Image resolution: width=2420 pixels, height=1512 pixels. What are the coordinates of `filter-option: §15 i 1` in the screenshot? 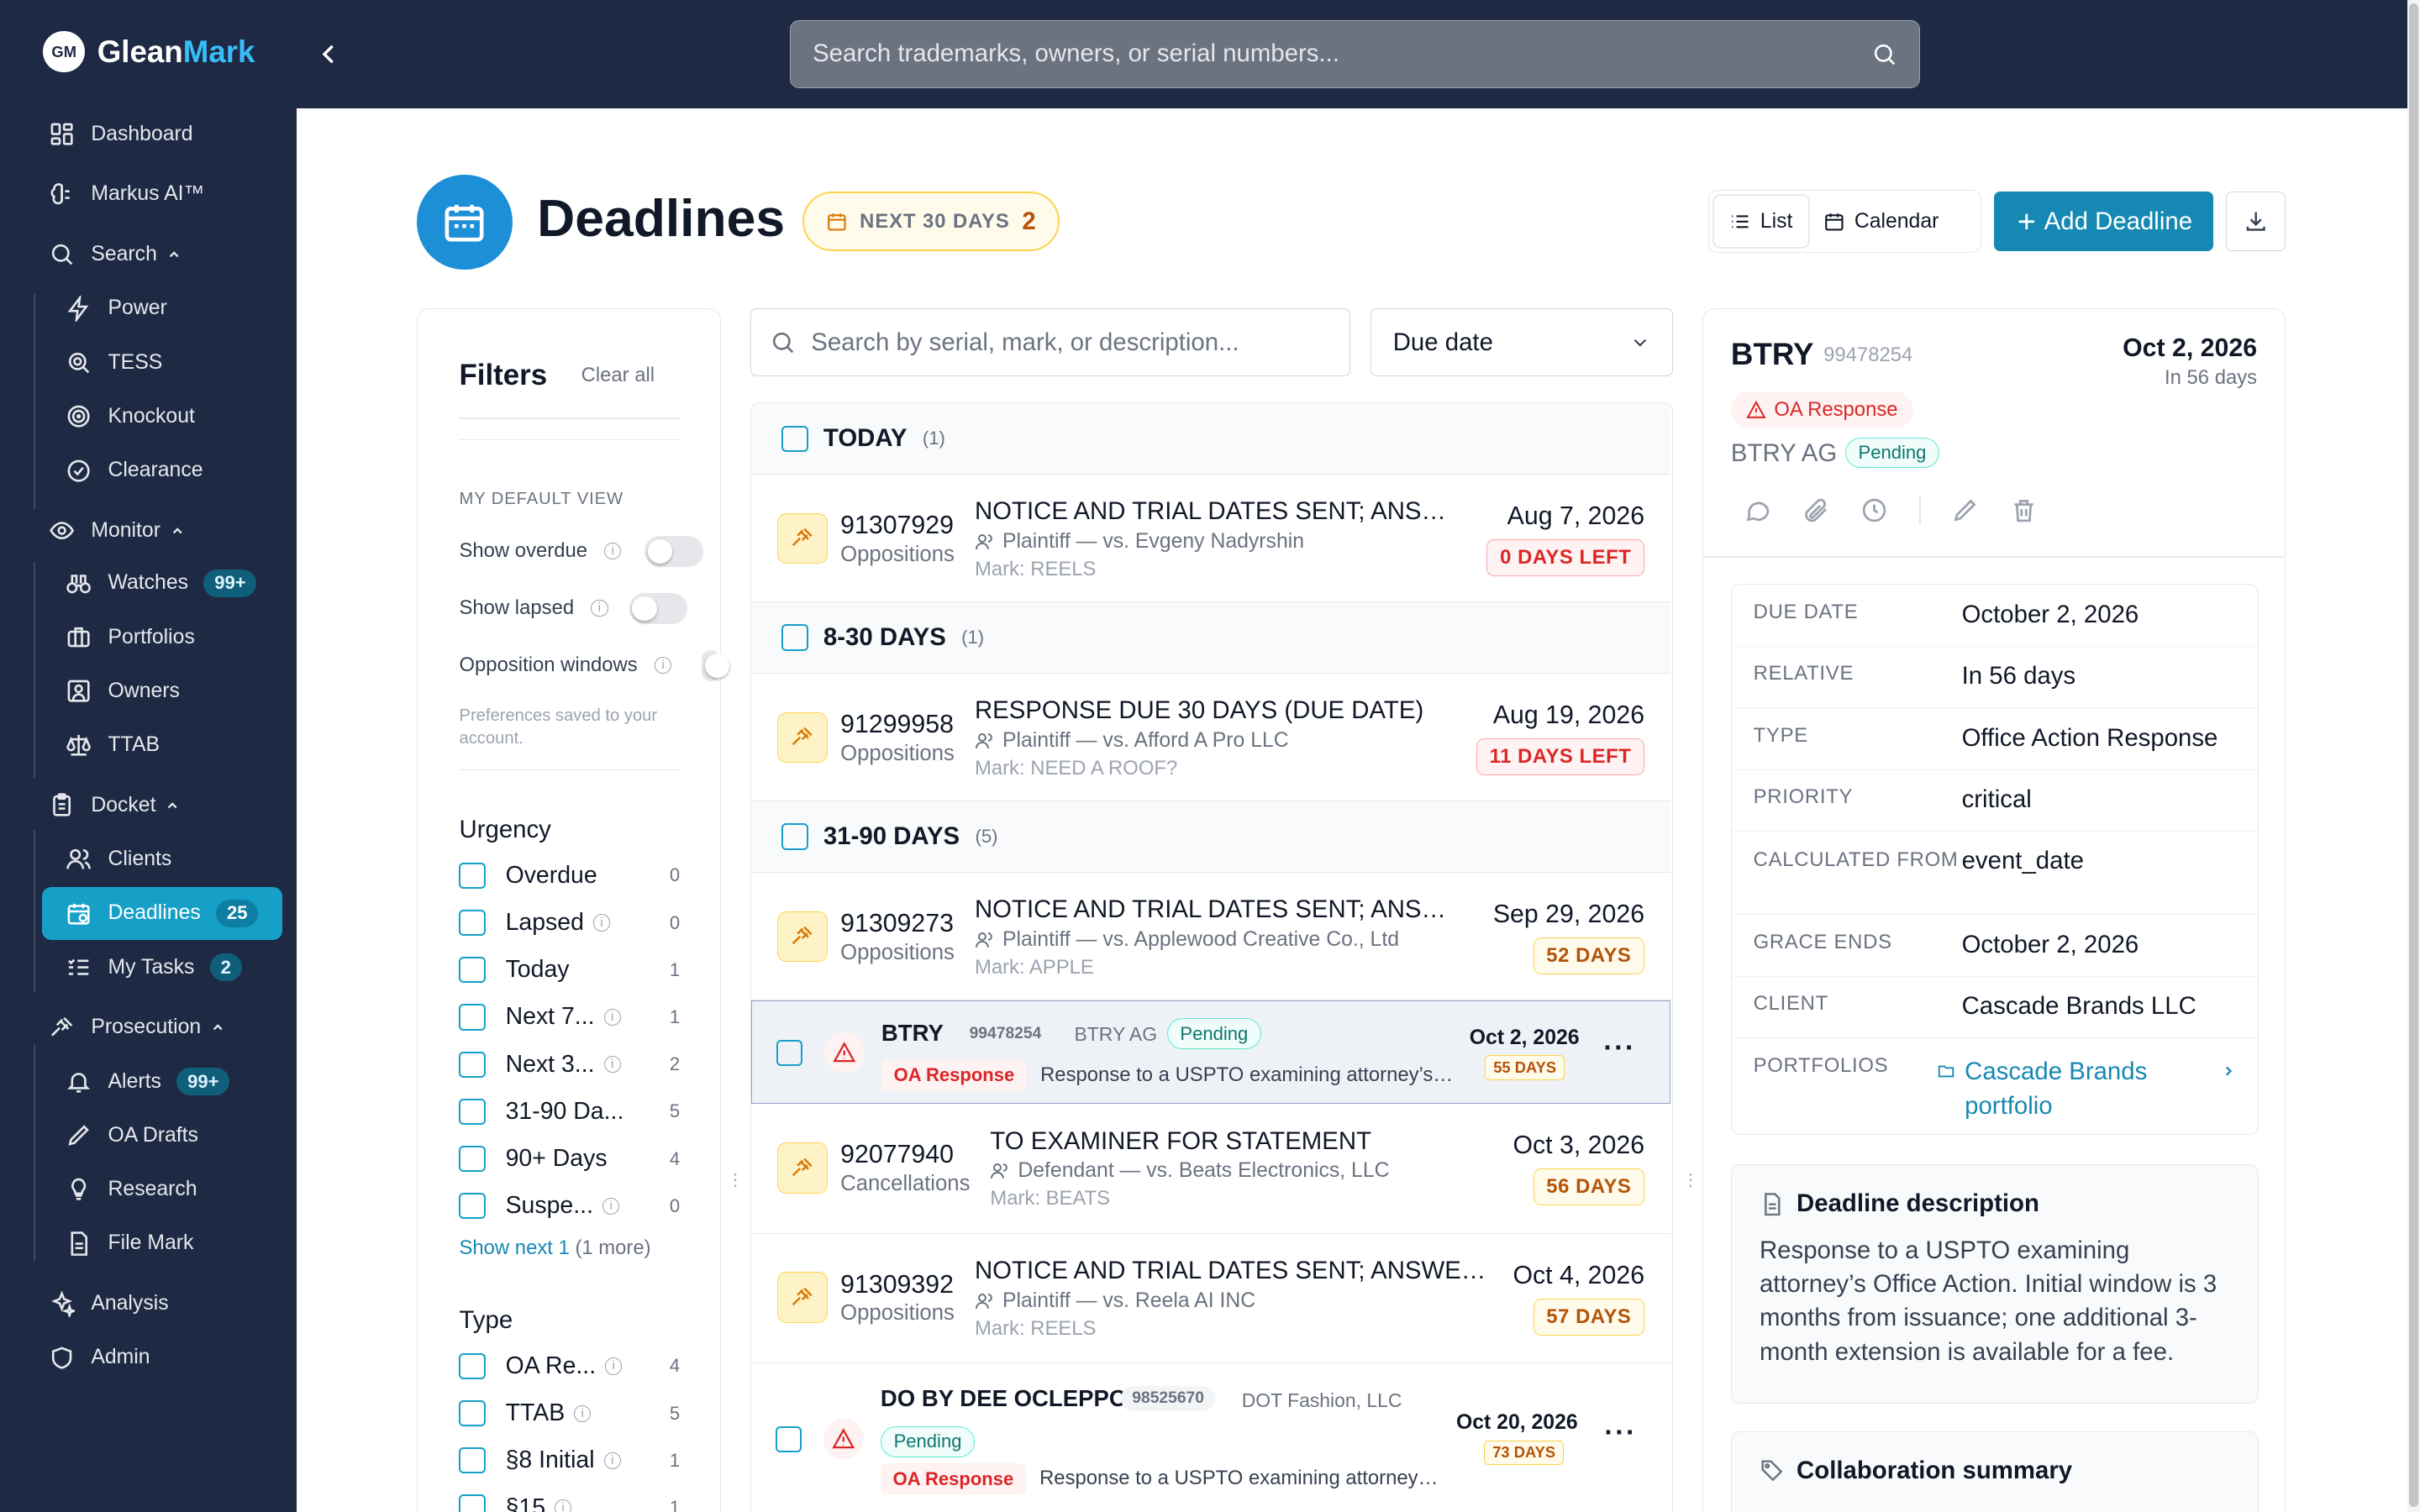 It's located at (569, 1500).